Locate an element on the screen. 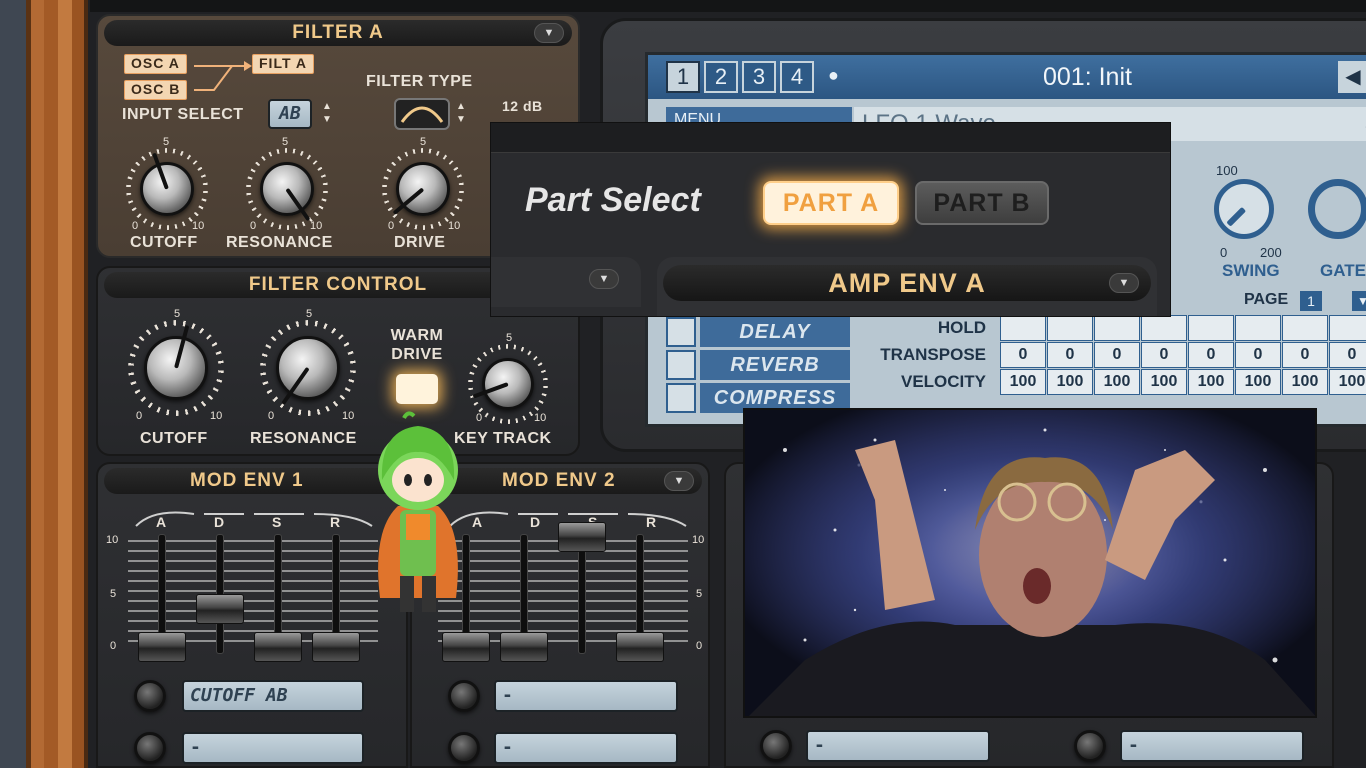  seq-row-label: VELOCITY is located at coordinates (943, 381).